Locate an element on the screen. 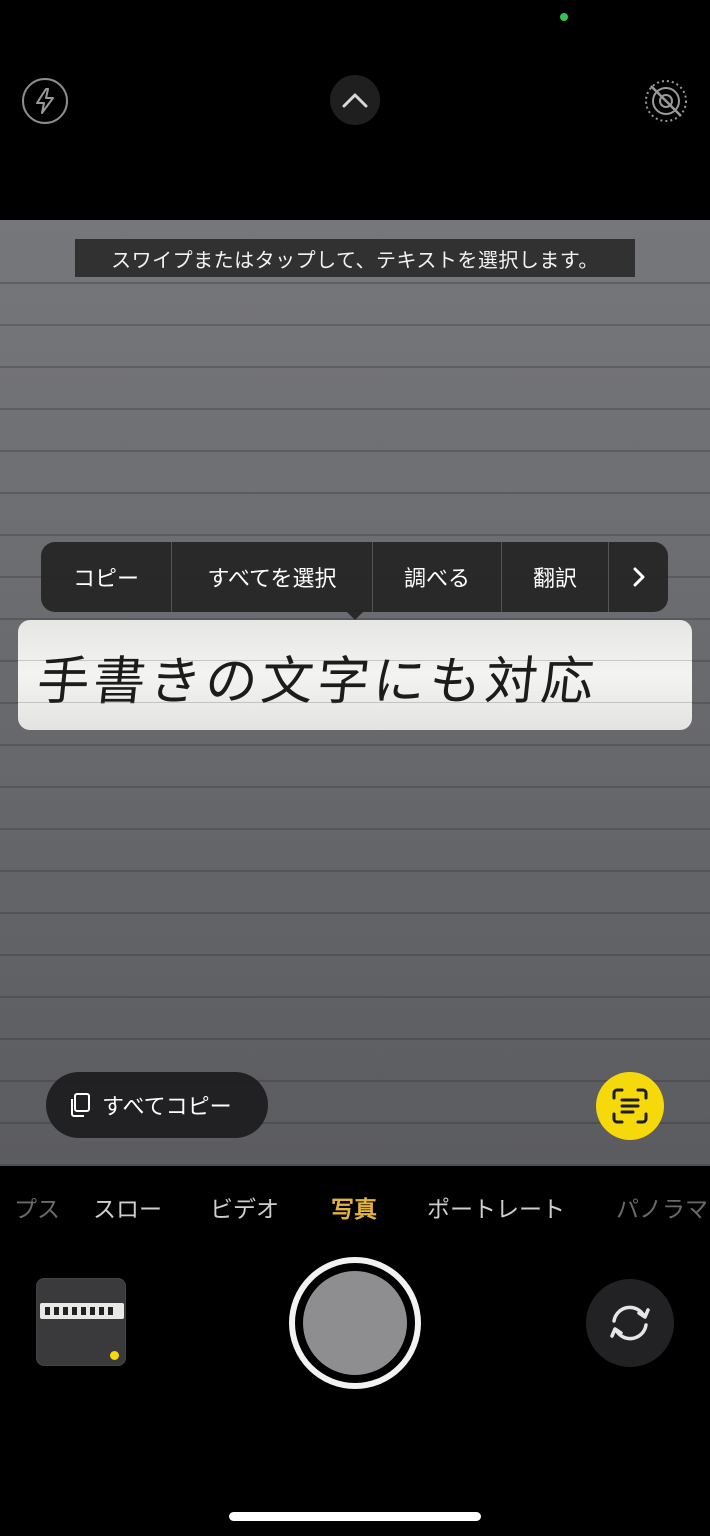 The image size is (710, 1536). live-text-button is located at coordinates (630, 1106).